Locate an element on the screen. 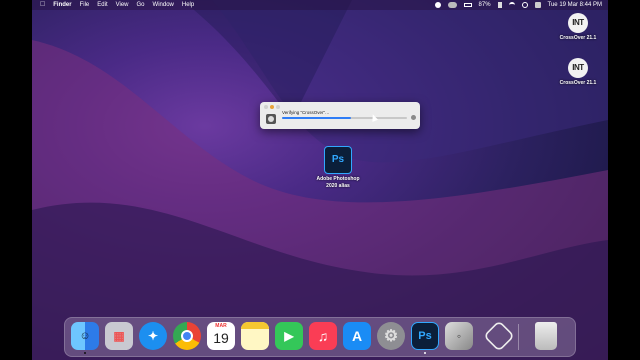 The width and height of the screenshot is (640, 360). battery-icon is located at coordinates (467, 5).